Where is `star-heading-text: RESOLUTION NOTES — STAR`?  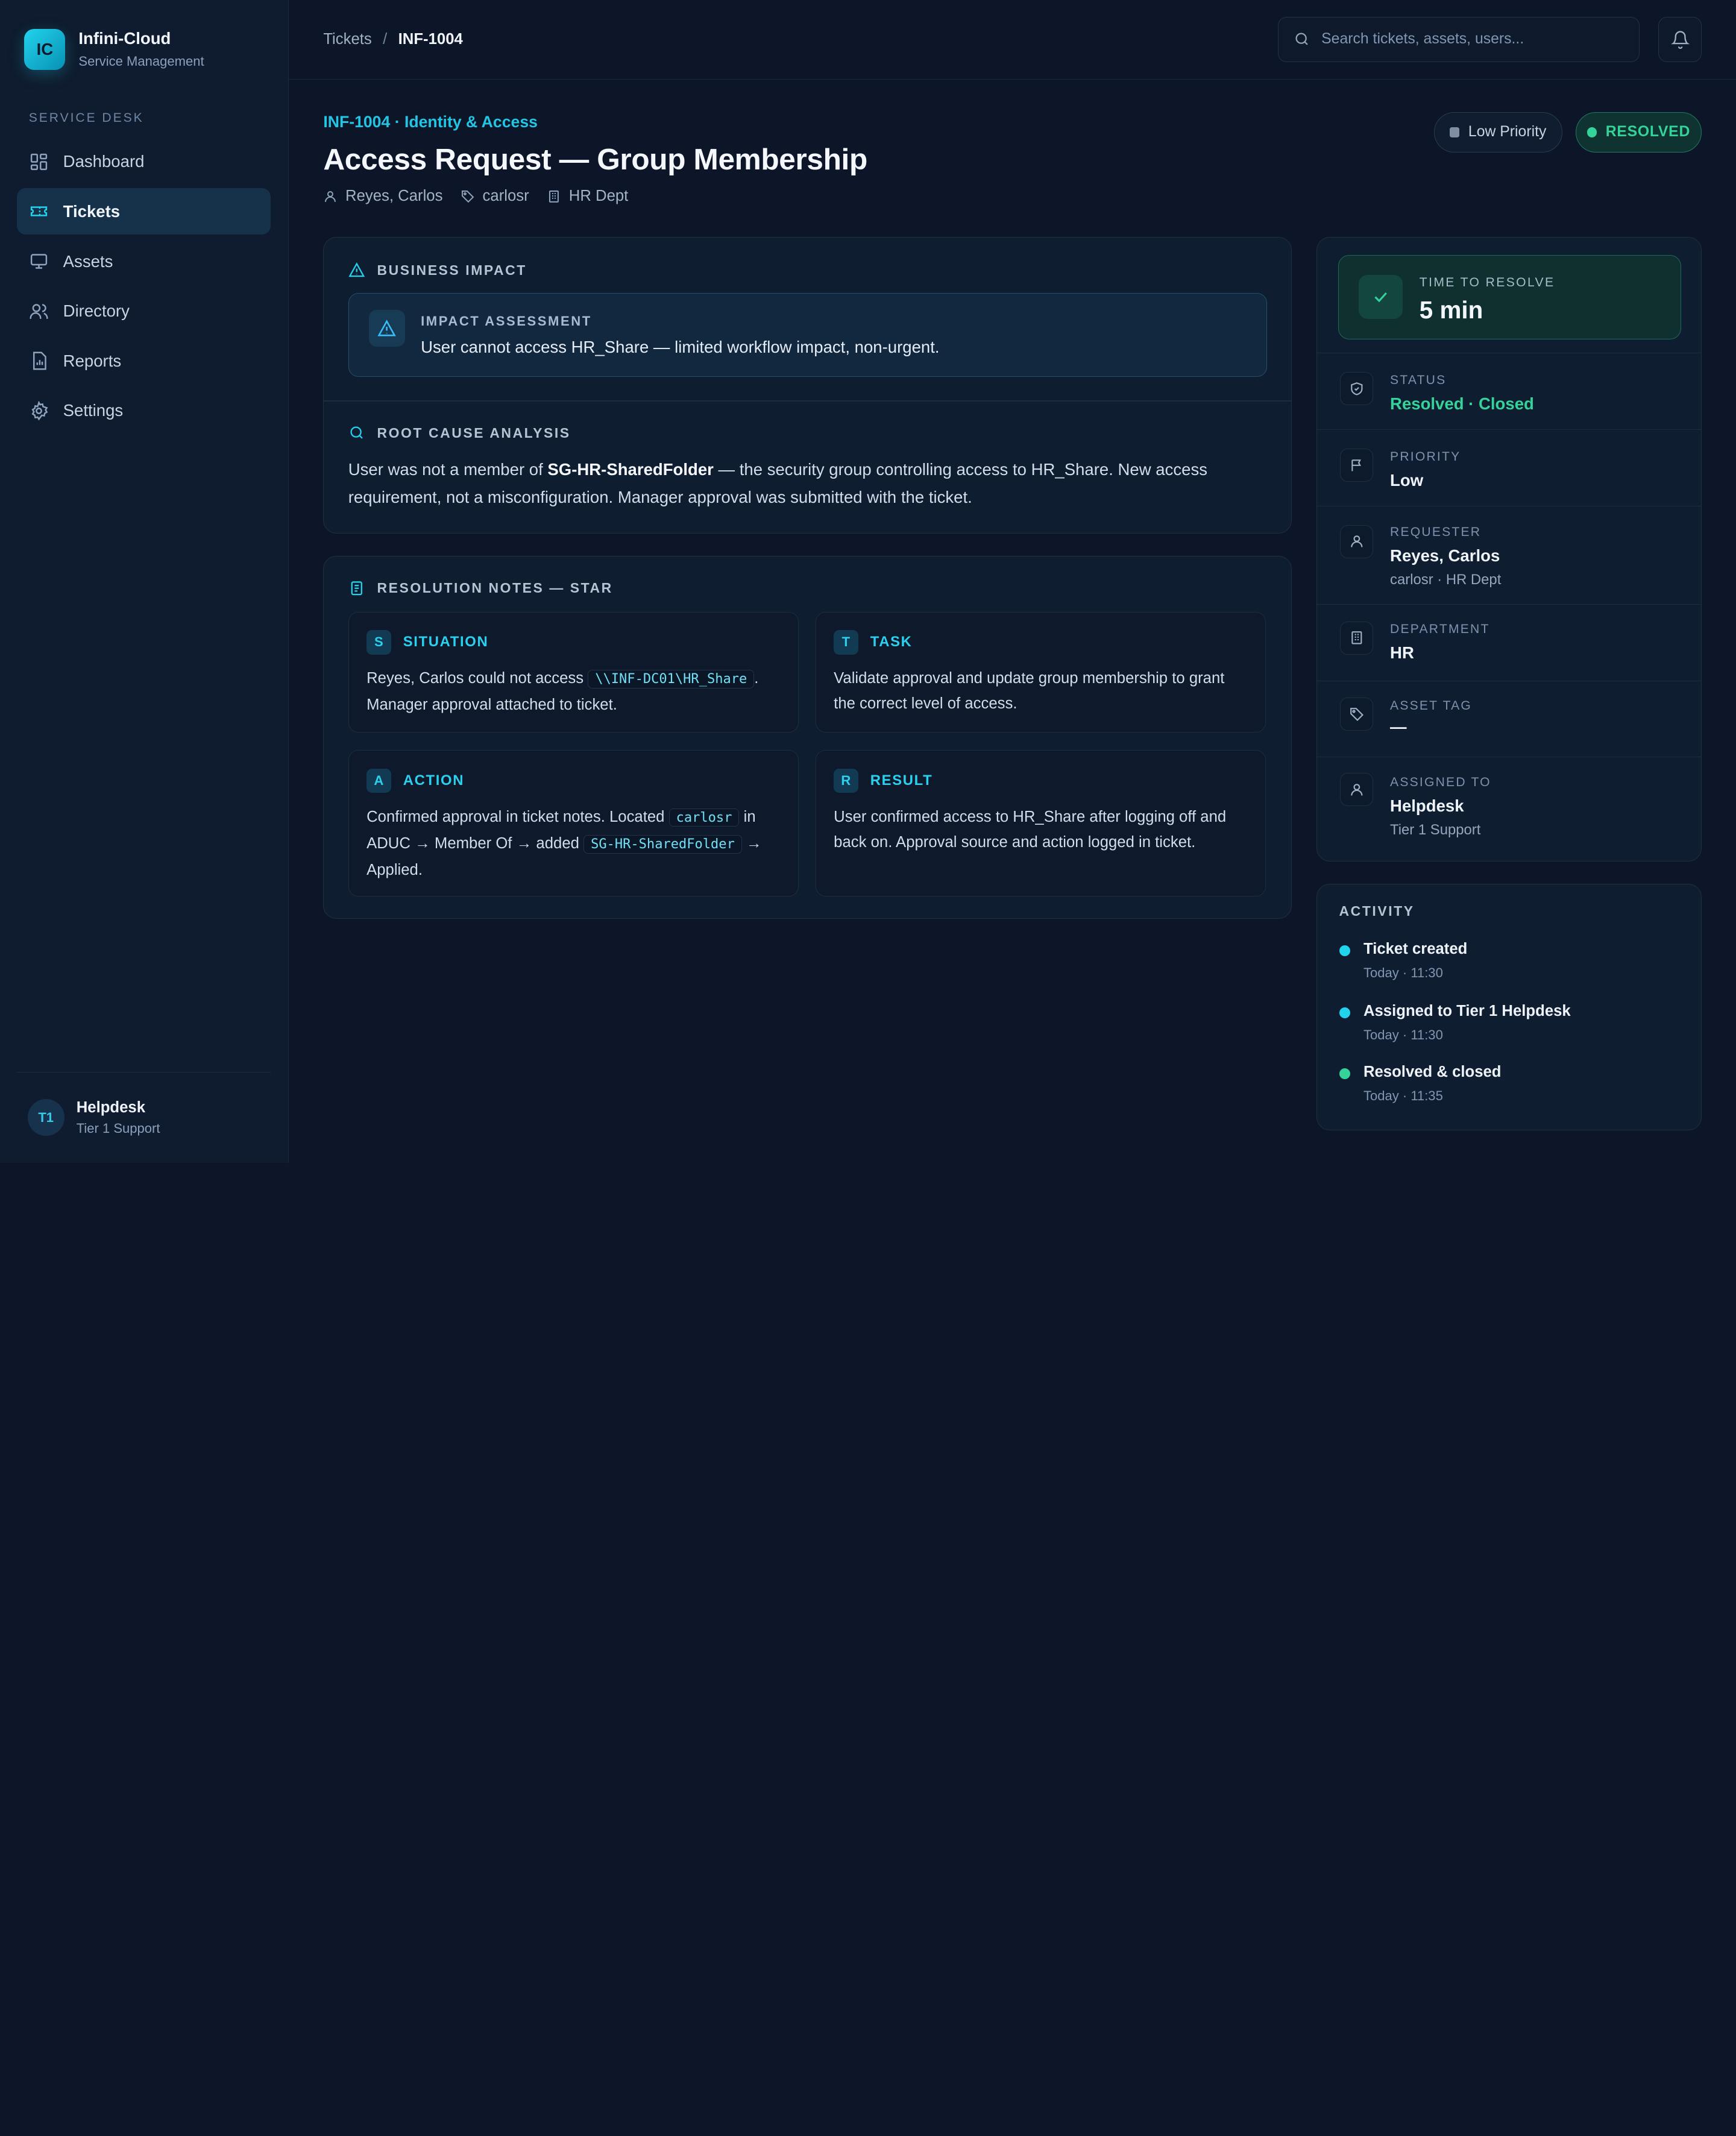 star-heading-text: RESOLUTION NOTES — STAR is located at coordinates (495, 587).